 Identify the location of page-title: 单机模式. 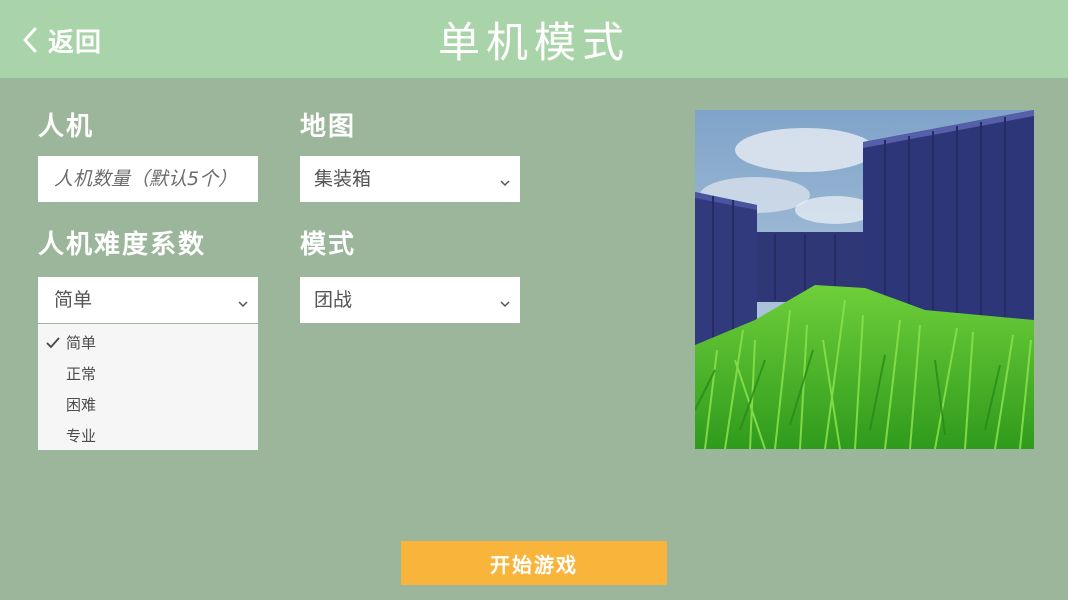
(533, 42).